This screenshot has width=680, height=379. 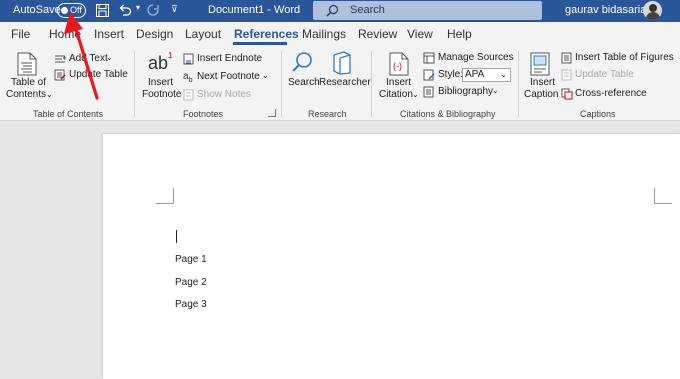 What do you see at coordinates (465, 92) in the screenshot?
I see `bibliography-button: Bibliography` at bounding box center [465, 92].